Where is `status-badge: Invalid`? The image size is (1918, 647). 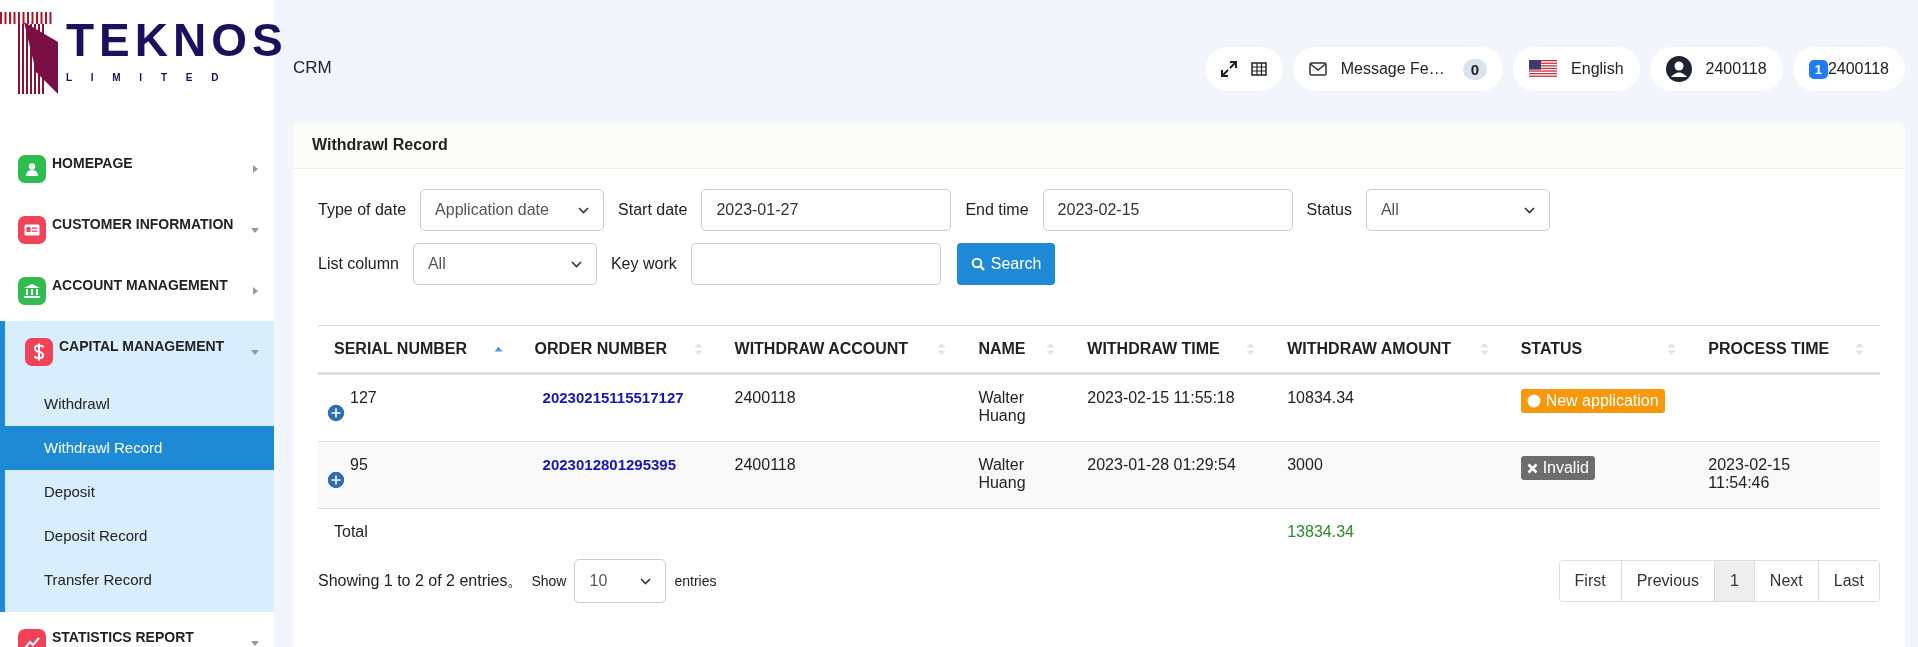
status-badge: Invalid is located at coordinates (1557, 468).